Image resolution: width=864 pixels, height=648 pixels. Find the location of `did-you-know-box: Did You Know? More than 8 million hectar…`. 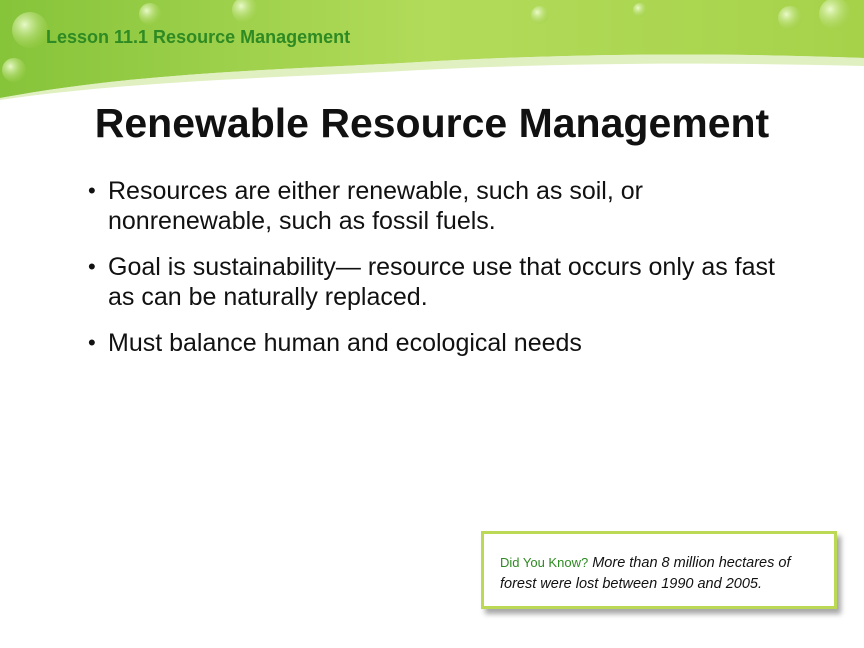

did-you-know-box: Did You Know? More than 8 million hectar… is located at coordinates (659, 570).